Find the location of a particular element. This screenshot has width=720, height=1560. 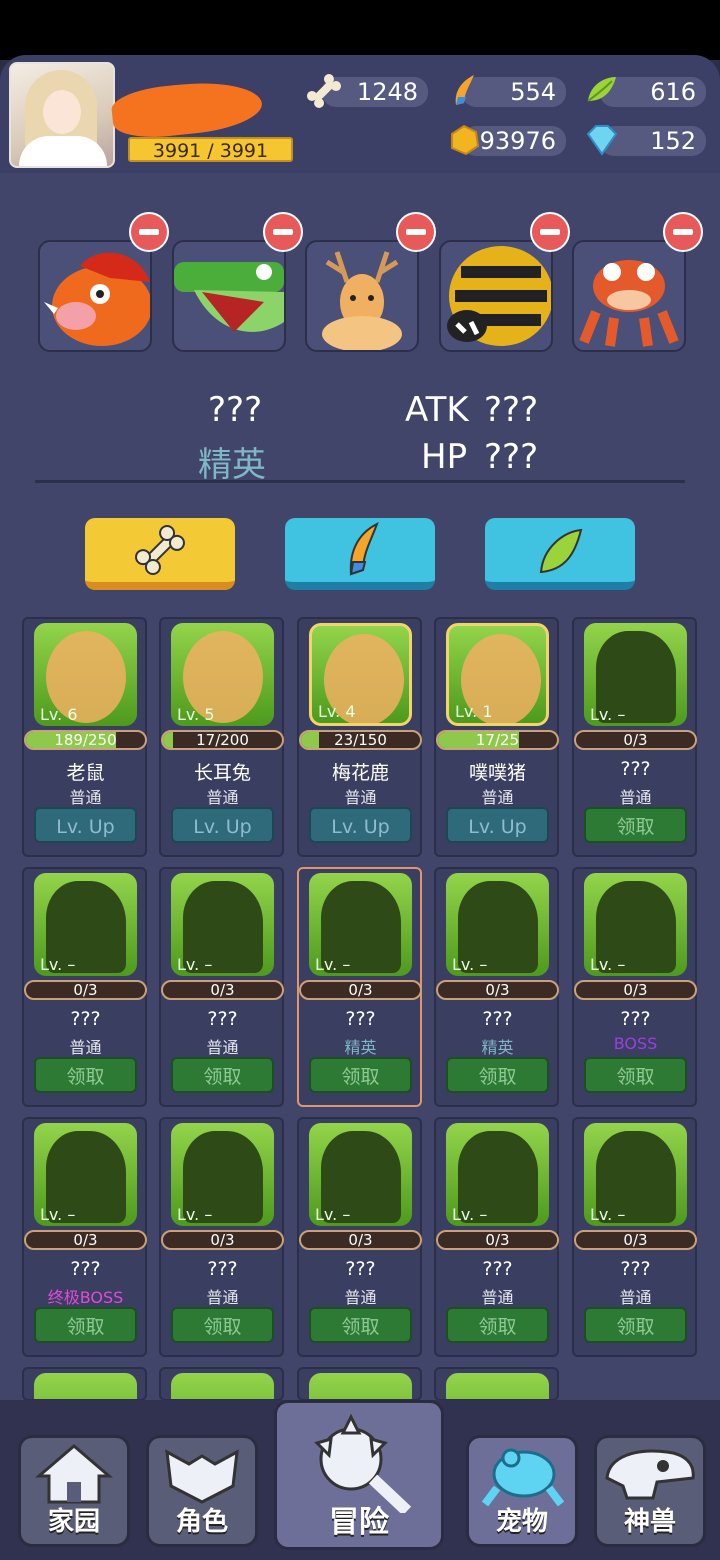

filter-tab-bone is located at coordinates (160, 554).